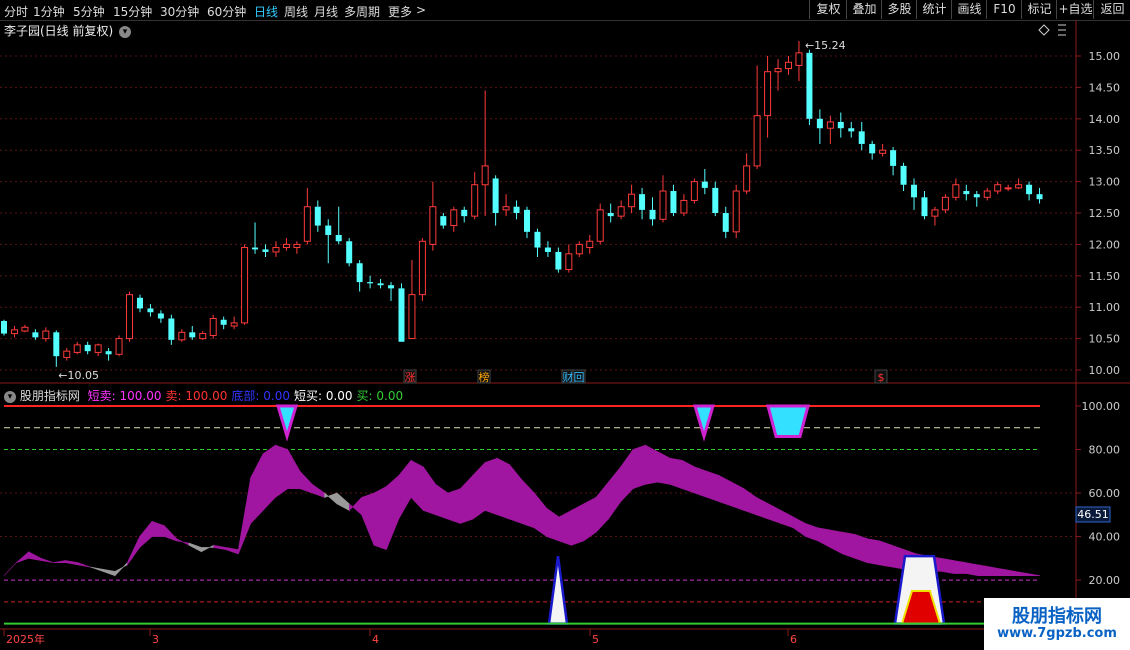 The height and width of the screenshot is (650, 1130). I want to click on price-tick-label: 14.50, so click(1105, 87).